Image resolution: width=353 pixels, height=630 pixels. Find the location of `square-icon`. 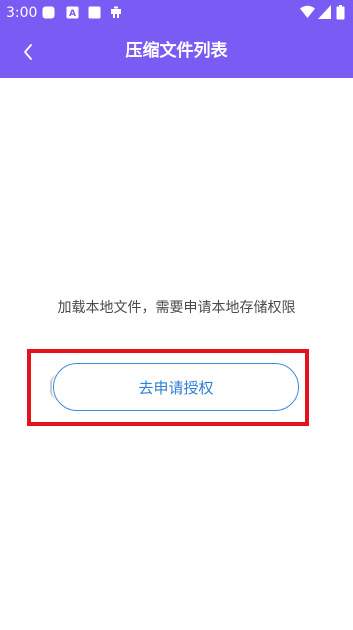

square-icon is located at coordinates (94, 12).